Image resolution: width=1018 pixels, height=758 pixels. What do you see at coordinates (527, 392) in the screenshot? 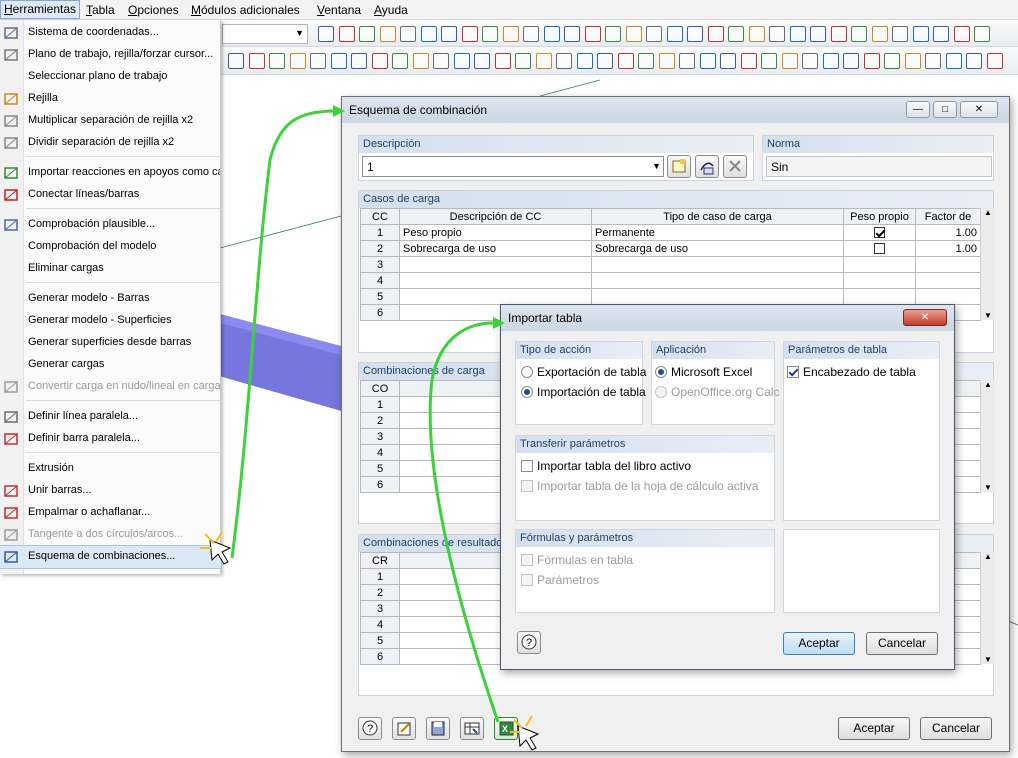
I see `import-radio-dot` at bounding box center [527, 392].